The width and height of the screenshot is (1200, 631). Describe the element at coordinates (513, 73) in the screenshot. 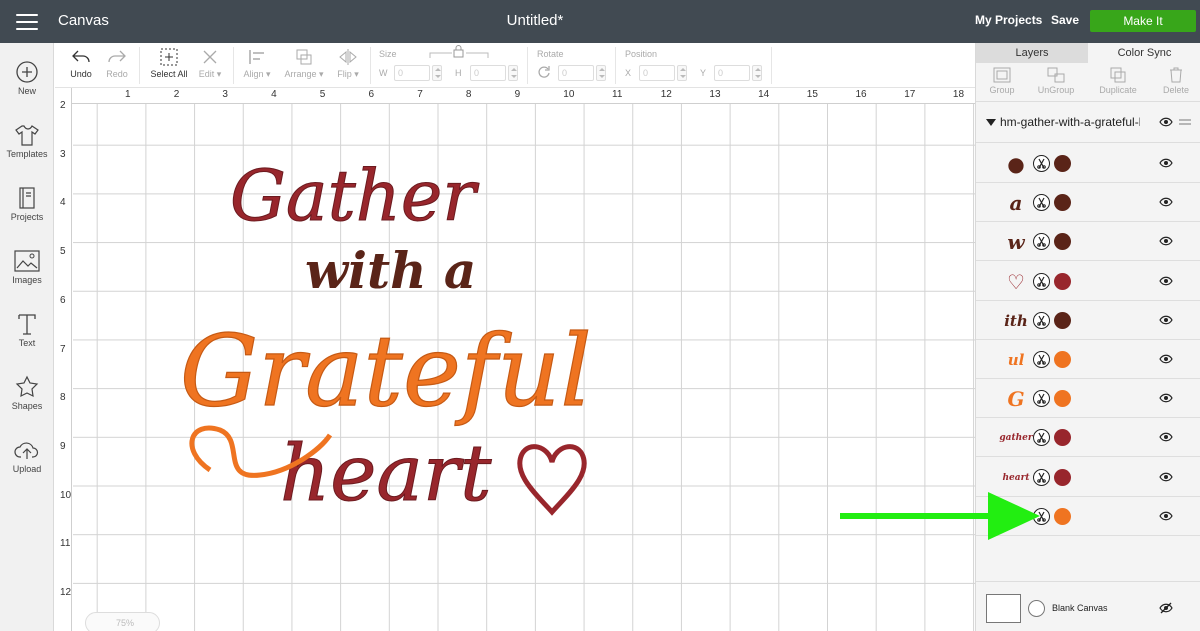

I see `height-stepper` at that location.